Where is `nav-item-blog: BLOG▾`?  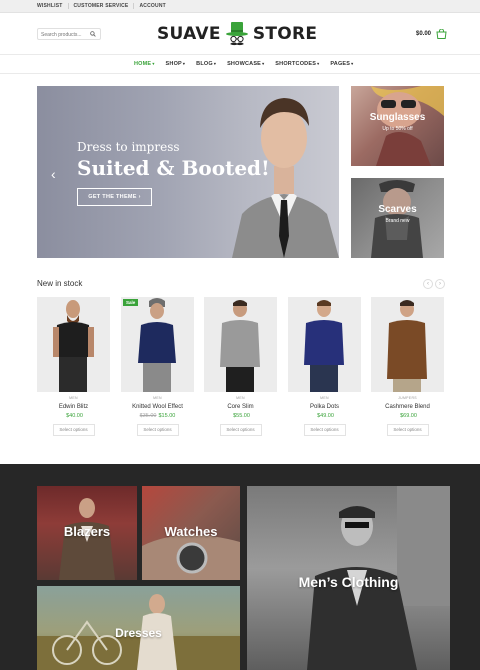 nav-item-blog: BLOG▾ is located at coordinates (206, 64).